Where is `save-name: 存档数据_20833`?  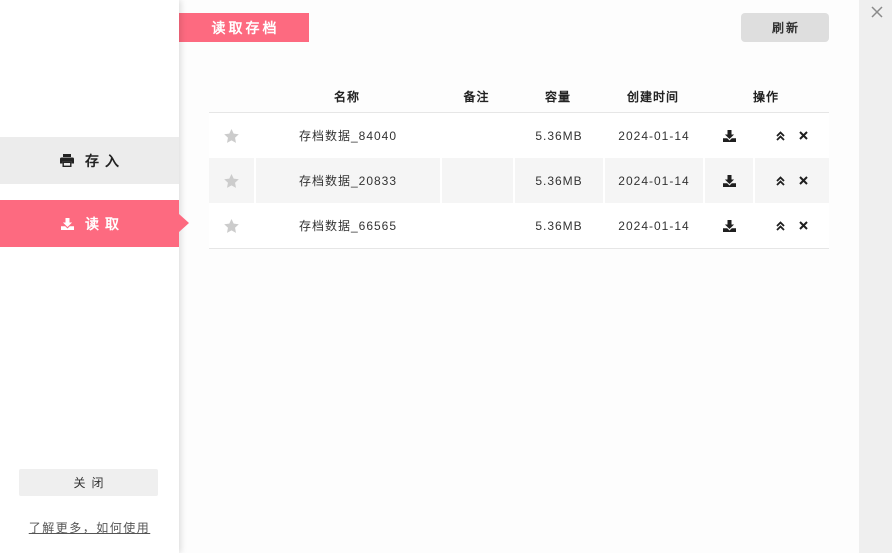
save-name: 存档数据_20833 is located at coordinates (347, 180).